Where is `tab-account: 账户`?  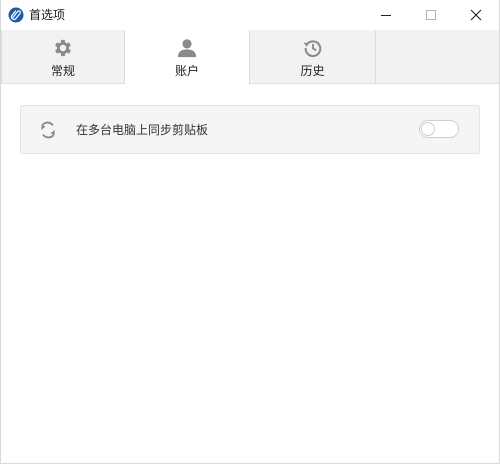 tab-account: 账户 is located at coordinates (187, 57).